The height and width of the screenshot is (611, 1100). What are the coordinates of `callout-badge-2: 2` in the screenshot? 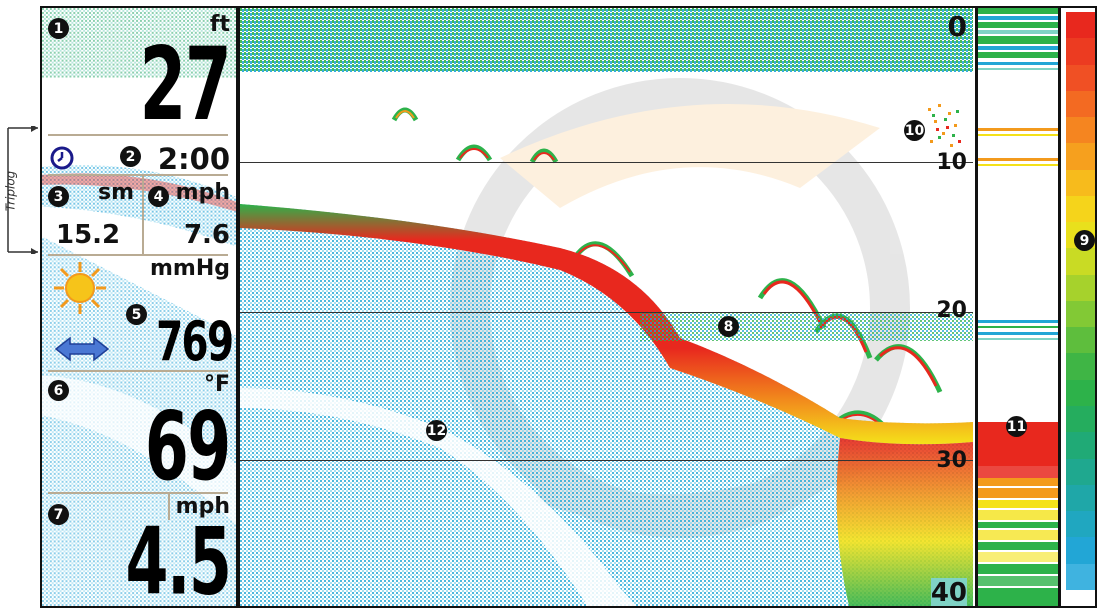 It's located at (130, 156).